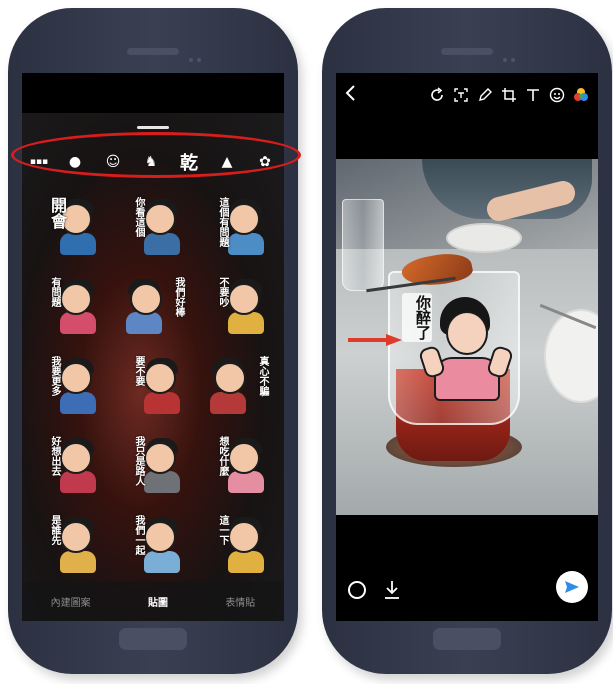  What do you see at coordinates (57, 213) in the screenshot?
I see `sticker-caption: 開會` at bounding box center [57, 213].